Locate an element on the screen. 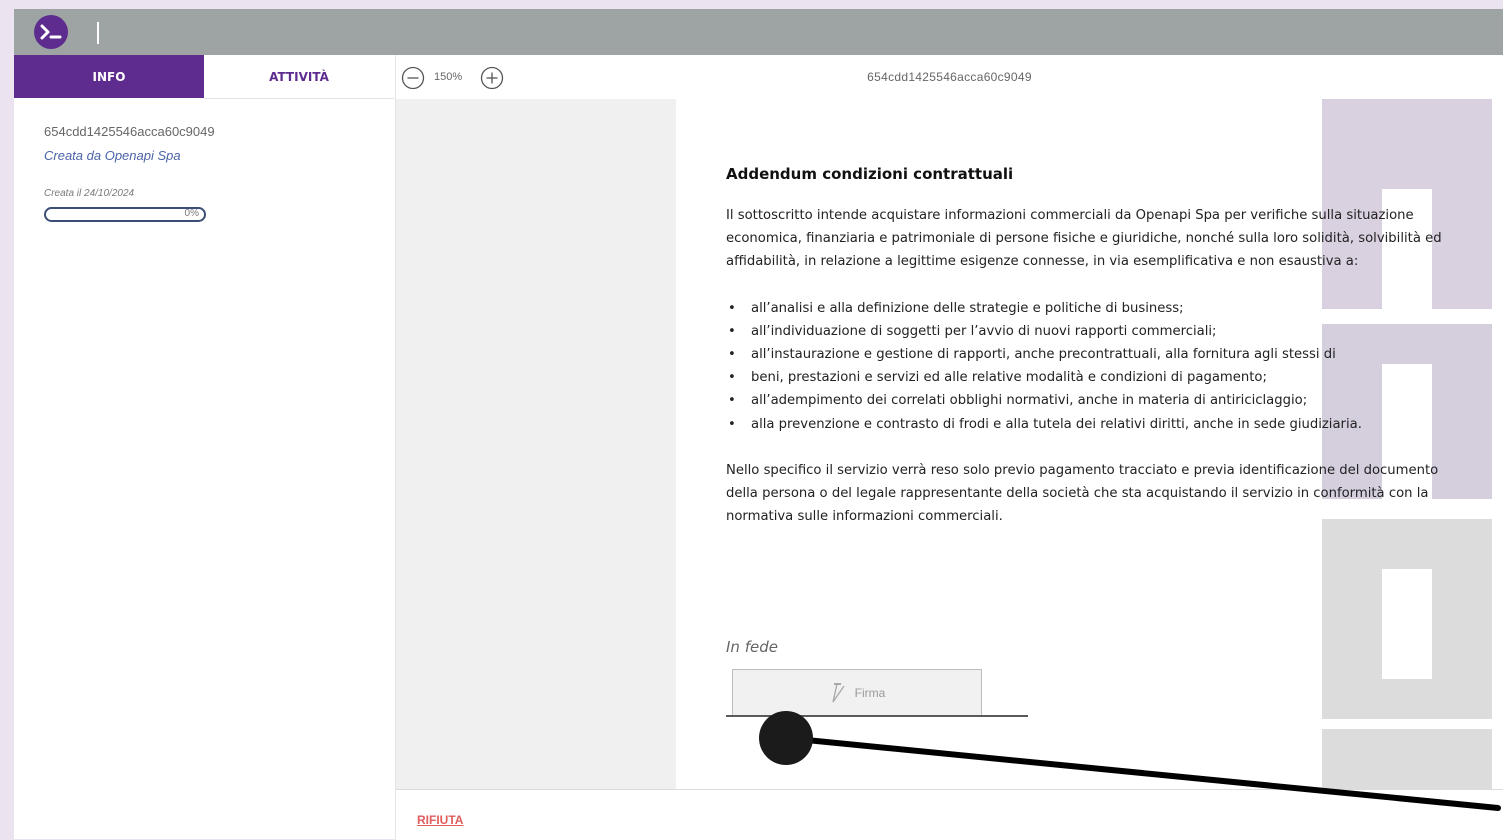  reject-link: RIFIUTA is located at coordinates (440, 820).